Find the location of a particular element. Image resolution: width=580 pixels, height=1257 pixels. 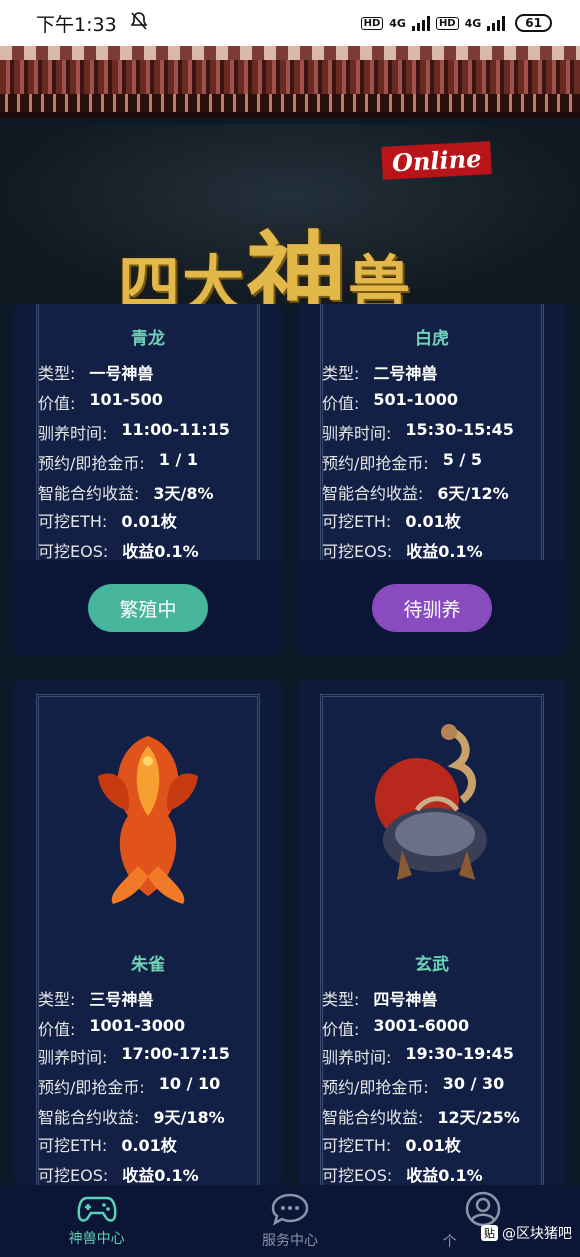

online-badge: Online is located at coordinates (437, 160).